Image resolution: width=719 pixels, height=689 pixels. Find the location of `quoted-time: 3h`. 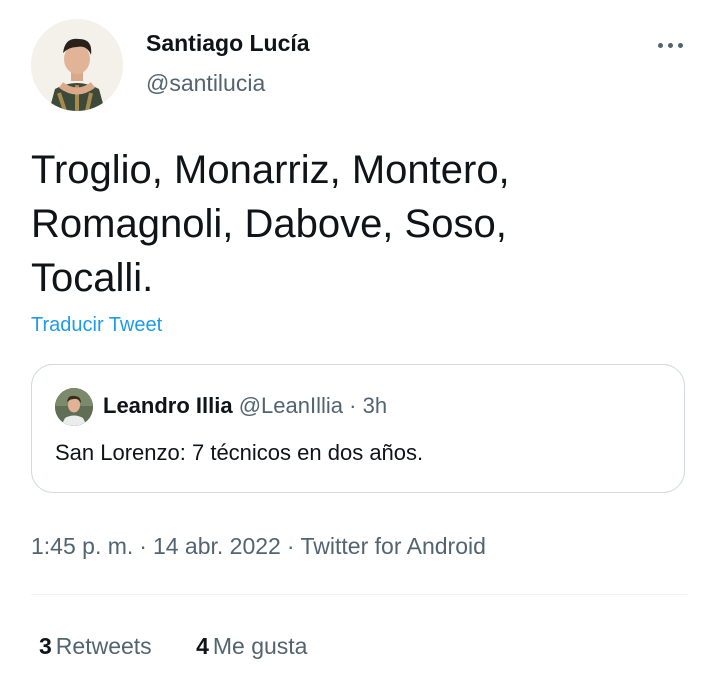

quoted-time: 3h is located at coordinates (375, 405).